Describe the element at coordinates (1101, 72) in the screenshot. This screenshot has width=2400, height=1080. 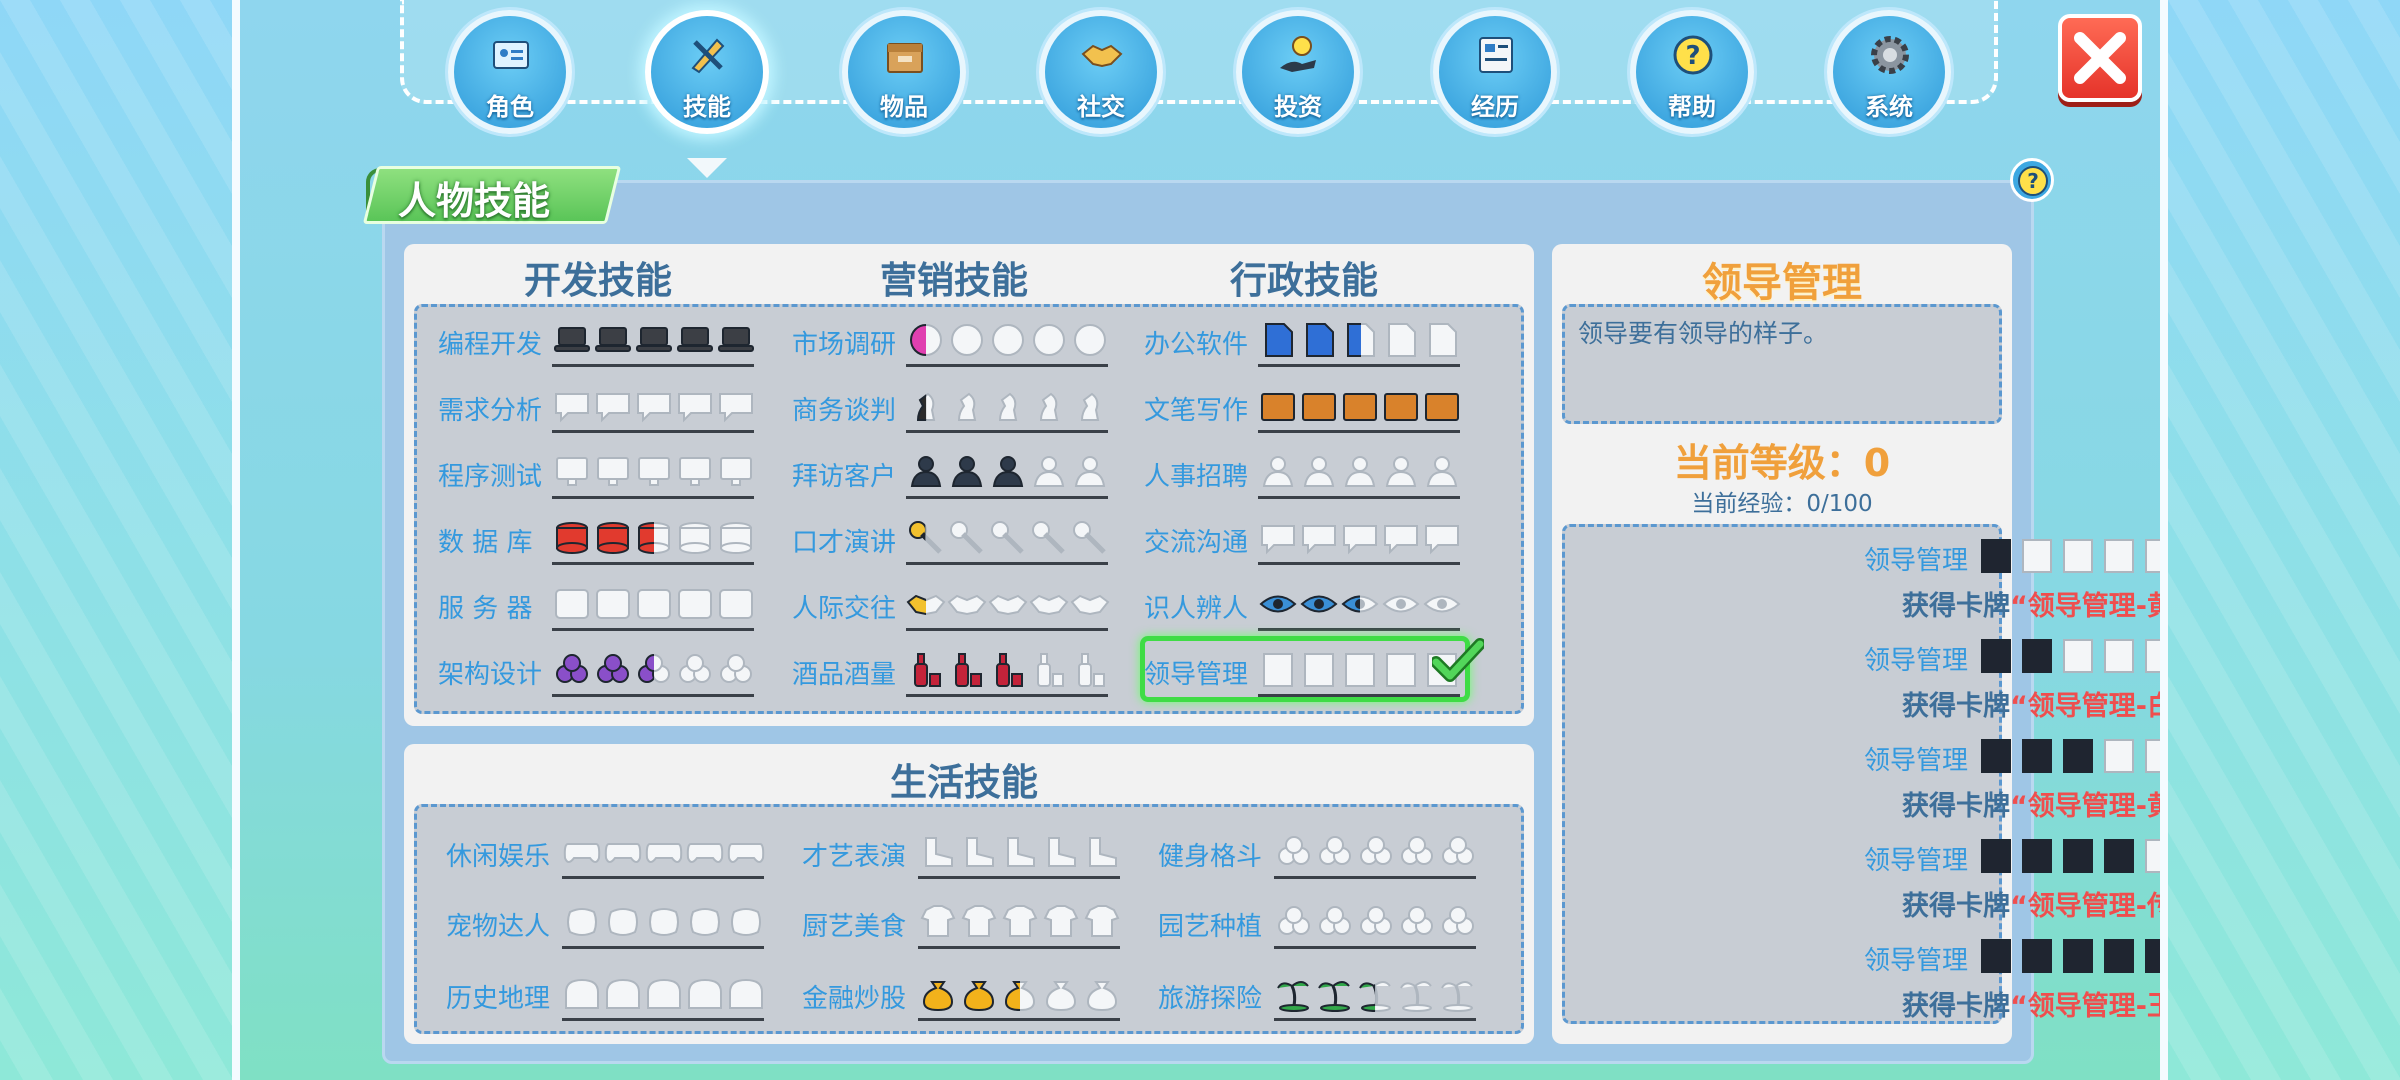
I see `nav-button-4: 社交` at that location.